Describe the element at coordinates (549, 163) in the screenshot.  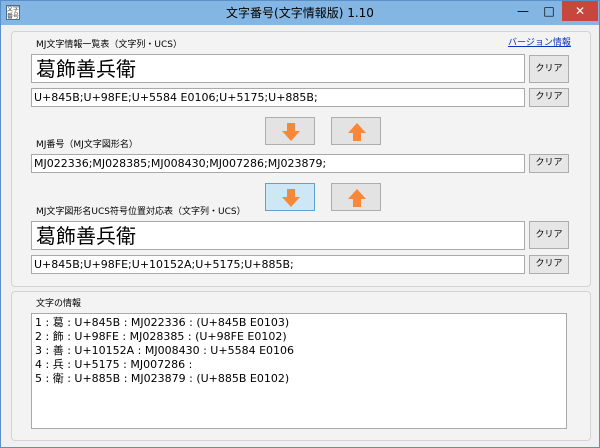
I see `clear-mj-number-button: クリア` at that location.